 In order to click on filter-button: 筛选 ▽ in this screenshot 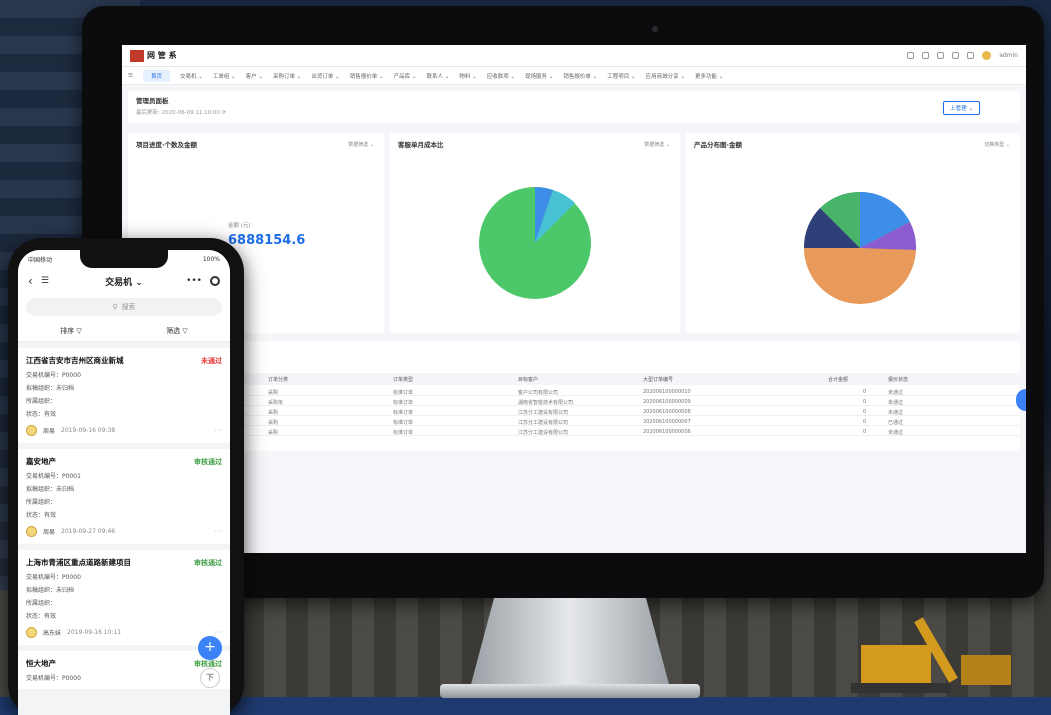, I will do `click(177, 331)`.